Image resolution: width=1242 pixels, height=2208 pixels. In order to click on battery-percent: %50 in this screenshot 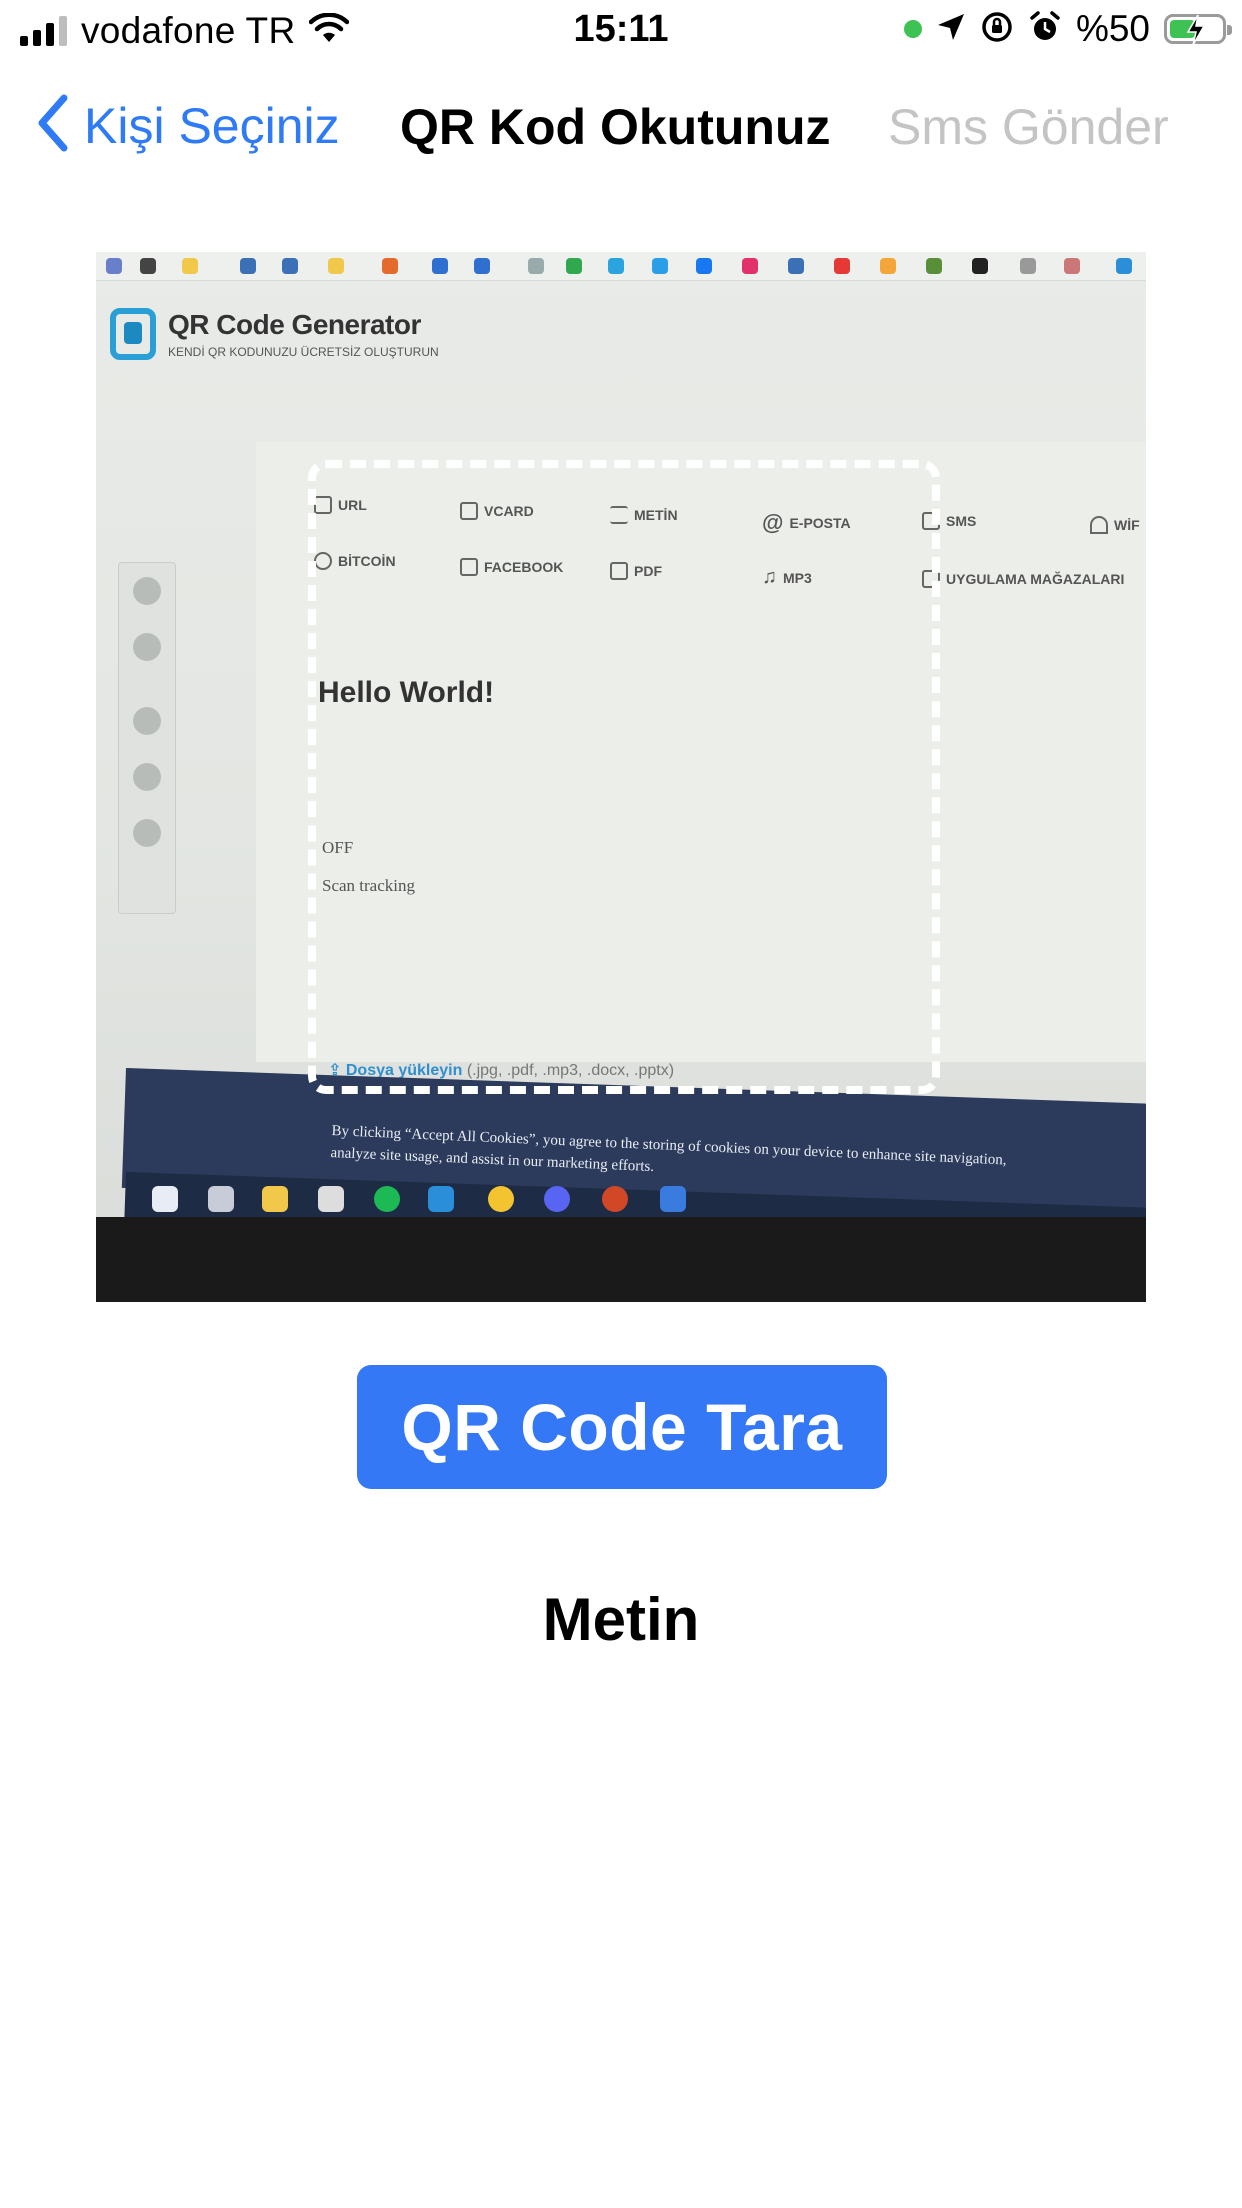, I will do `click(1112, 28)`.